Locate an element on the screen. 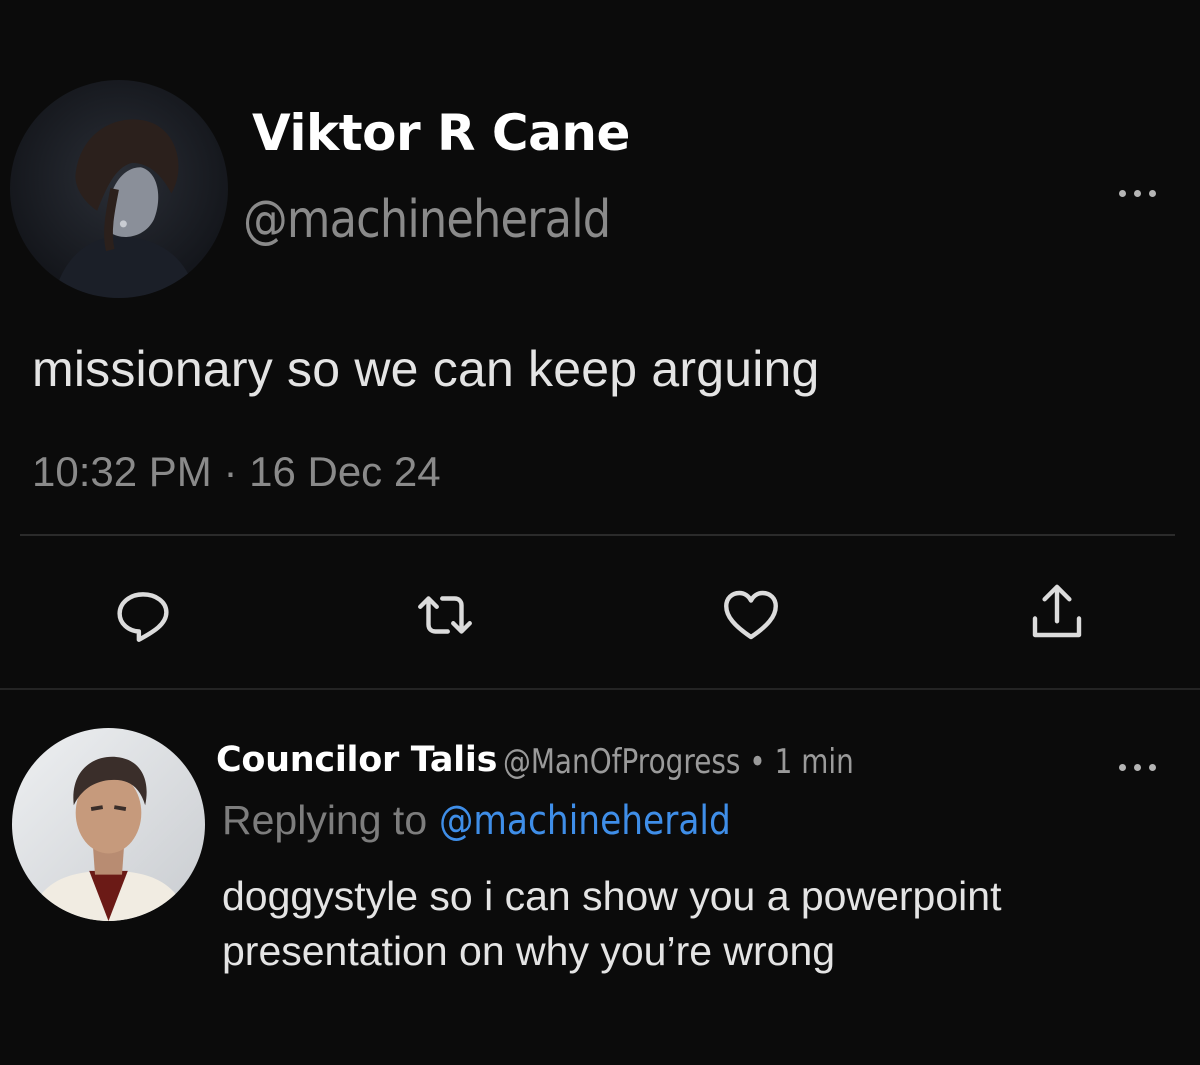 The image size is (1200, 1065). speech-bubble-icon is located at coordinates (143, 617).